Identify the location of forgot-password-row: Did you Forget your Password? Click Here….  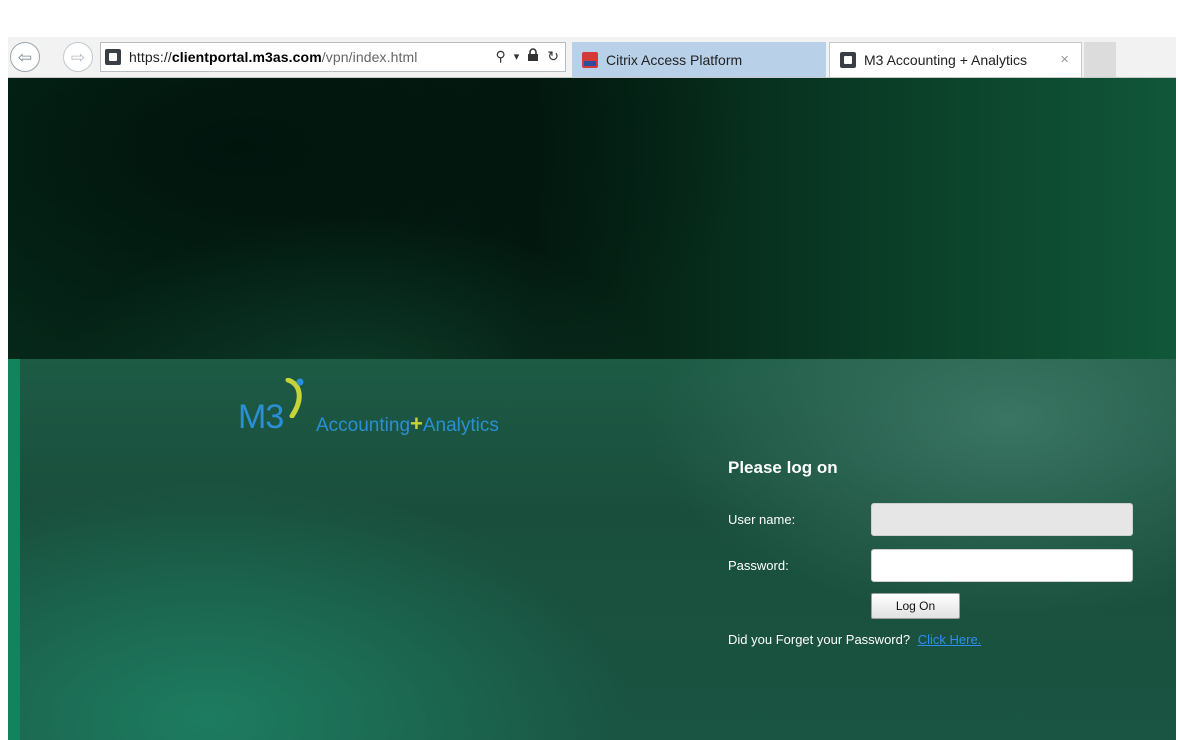
(854, 639).